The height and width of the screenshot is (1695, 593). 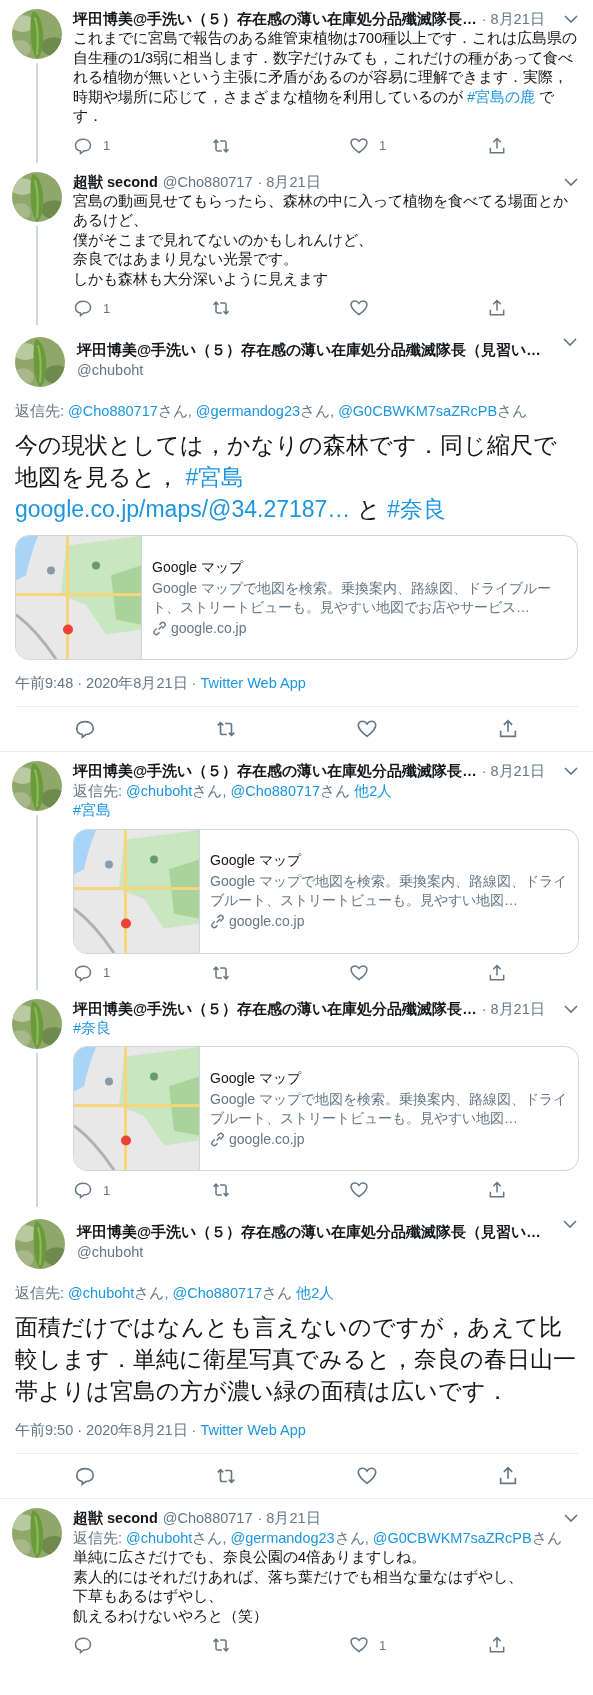 I want to click on tweet-text: これまでに宮島で報告のある維管束植物は700種以上です．これは広島県の自生種の1/3弱に相当します．数字だけみても，これだけの種があって食べれる植物が無いという主張に矛盾があるのが容易に理解できます．実際，時期や場所に応じて，さまざまな植物を利用しているのが #宮島の鹿 です．, so click(x=326, y=77).